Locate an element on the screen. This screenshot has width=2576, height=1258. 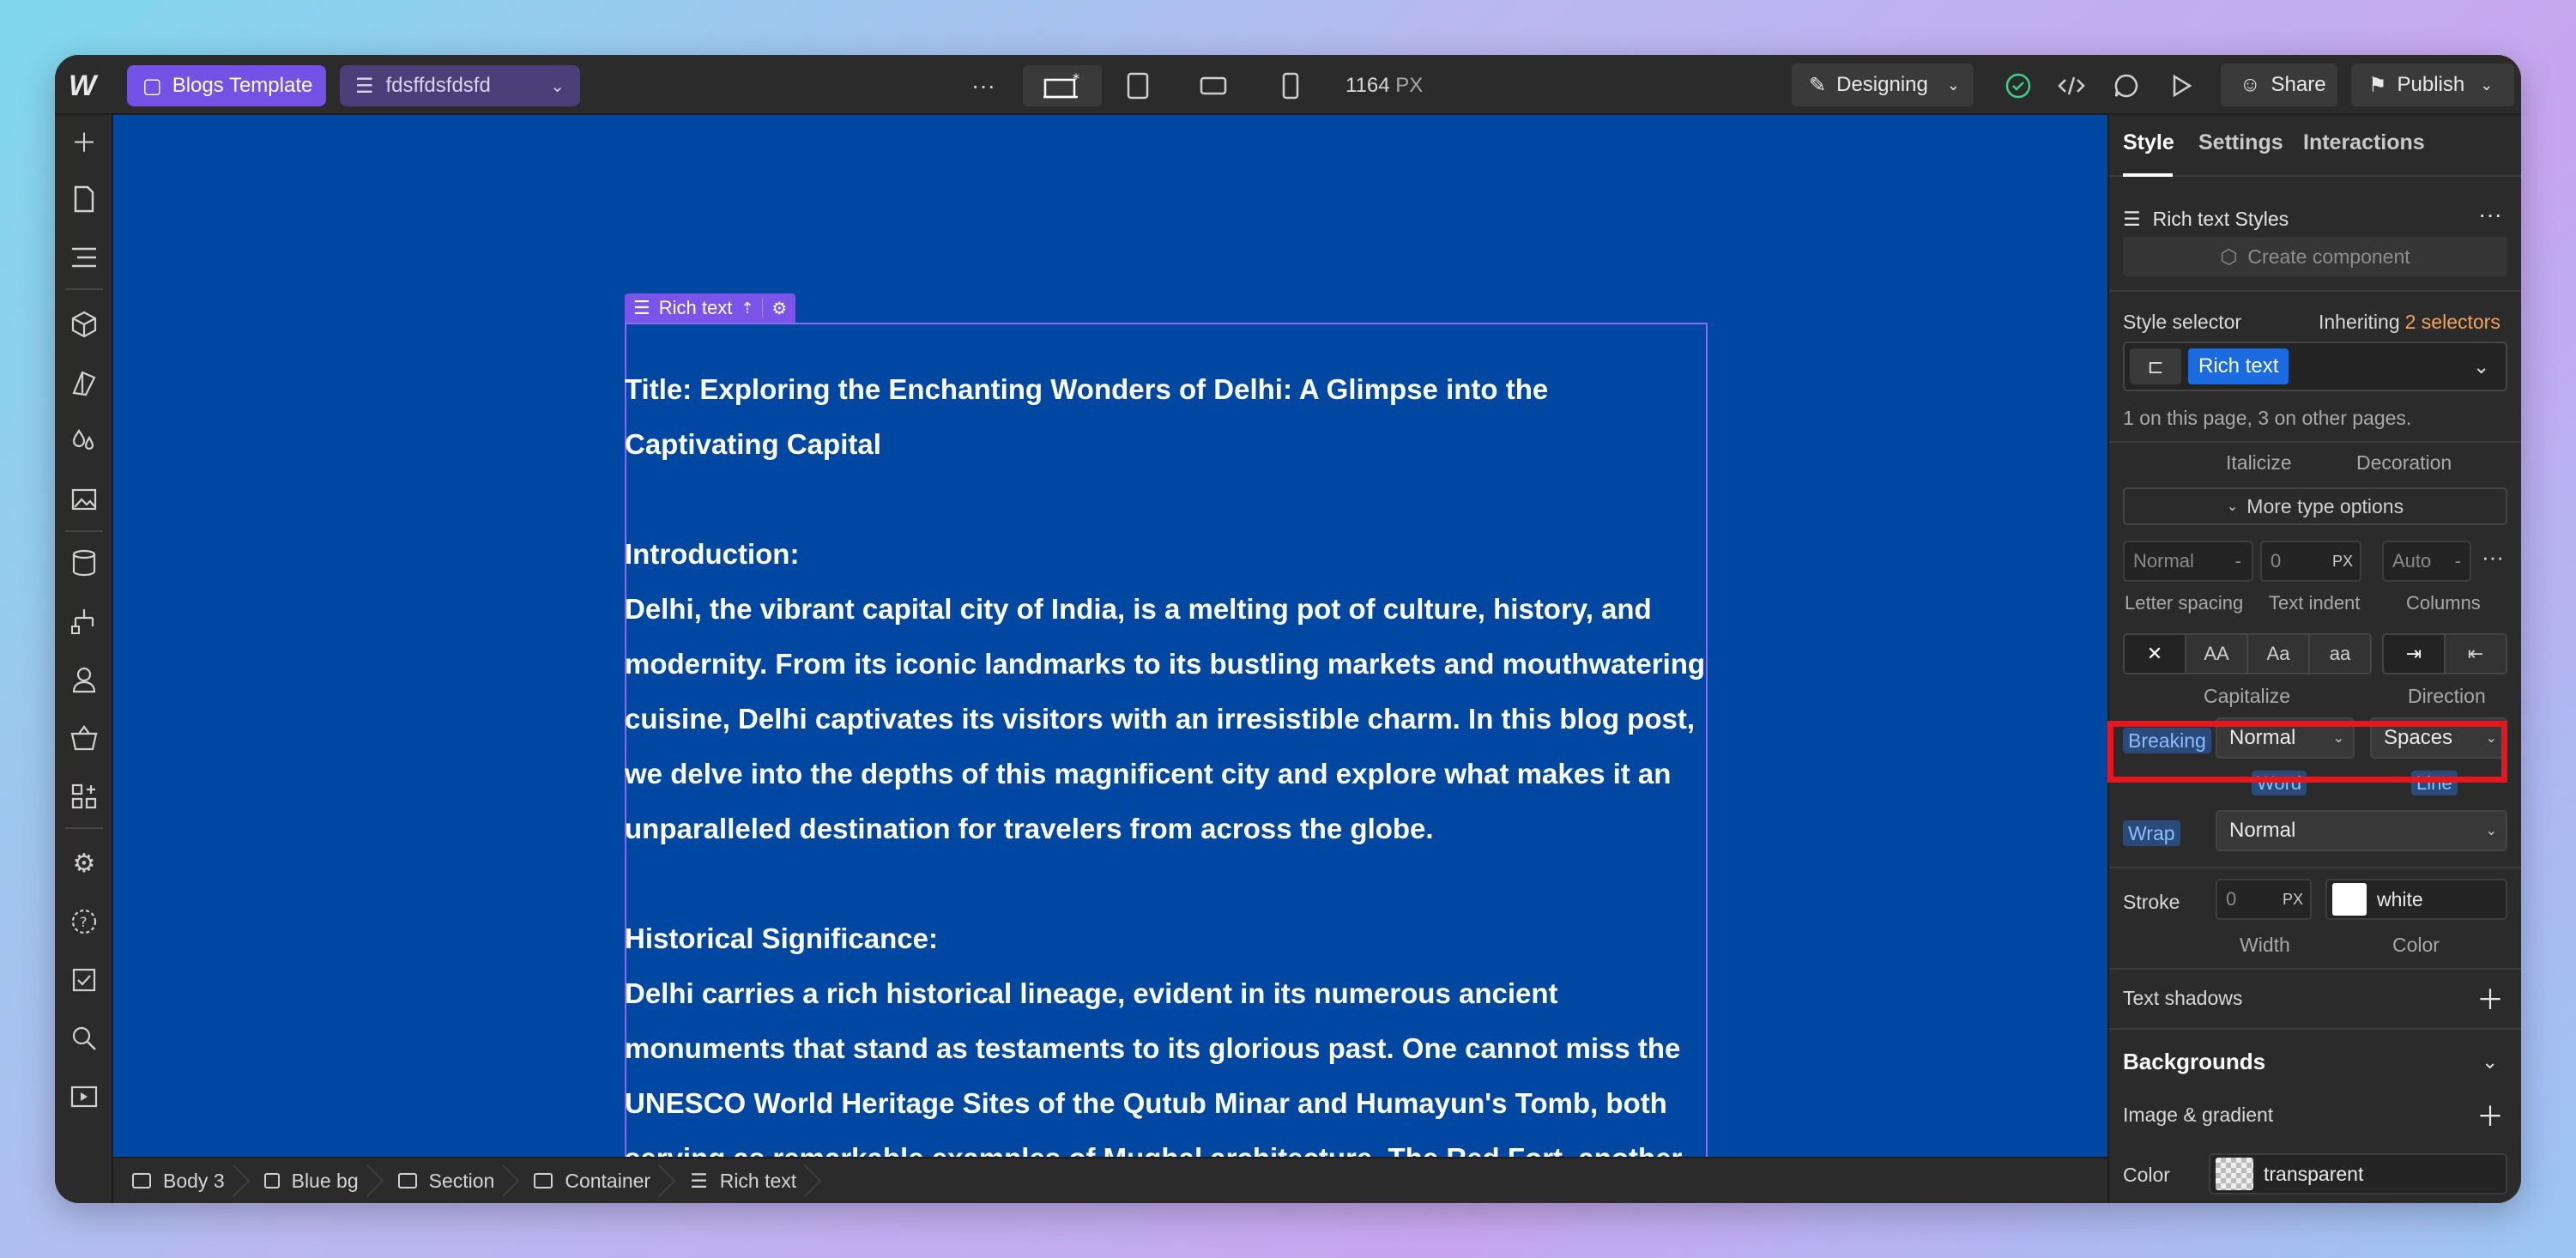
breadcrumb-item-rich-text: ☰ Rich text is located at coordinates (742, 1180).